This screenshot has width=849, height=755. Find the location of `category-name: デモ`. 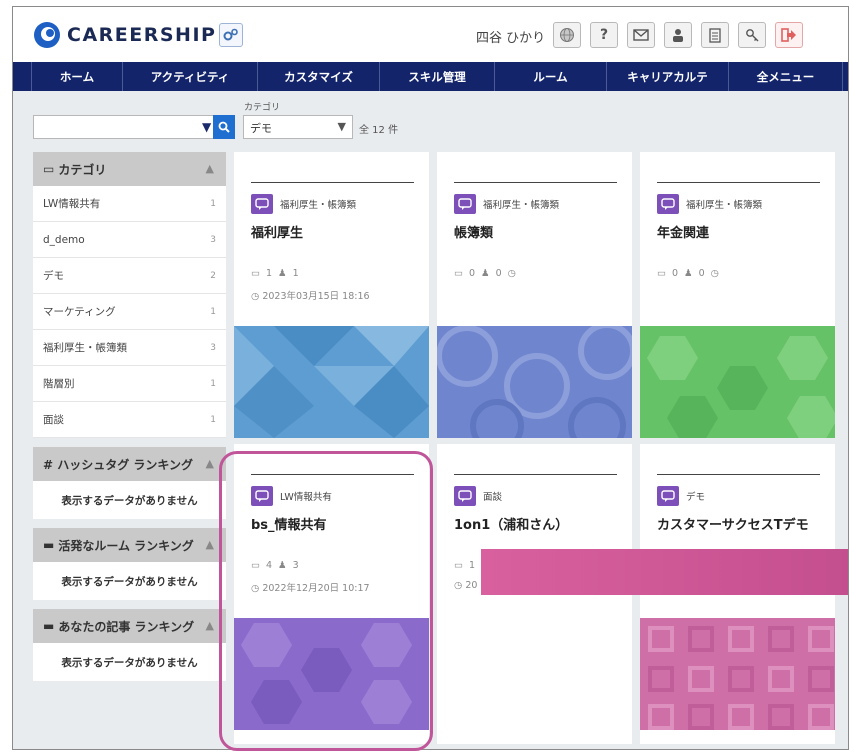

category-name: デモ is located at coordinates (53, 276).